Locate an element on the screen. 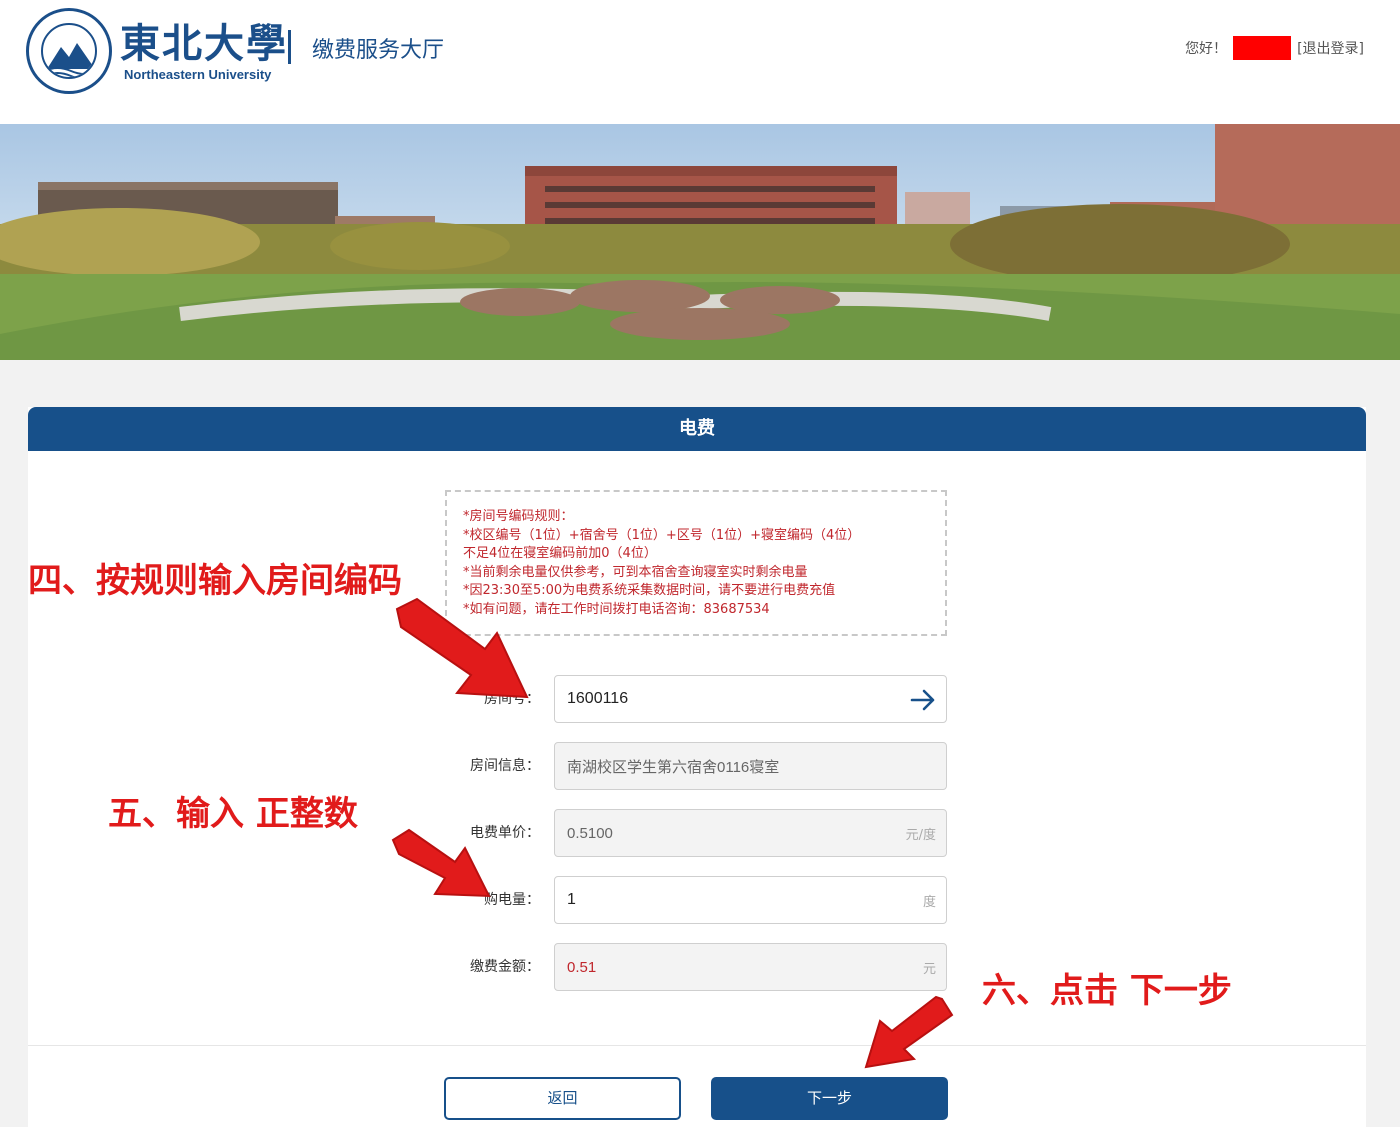 Image resolution: width=1400 pixels, height=1127 pixels. purchase-amount-row: 购电量： 度 is located at coordinates (697, 900).